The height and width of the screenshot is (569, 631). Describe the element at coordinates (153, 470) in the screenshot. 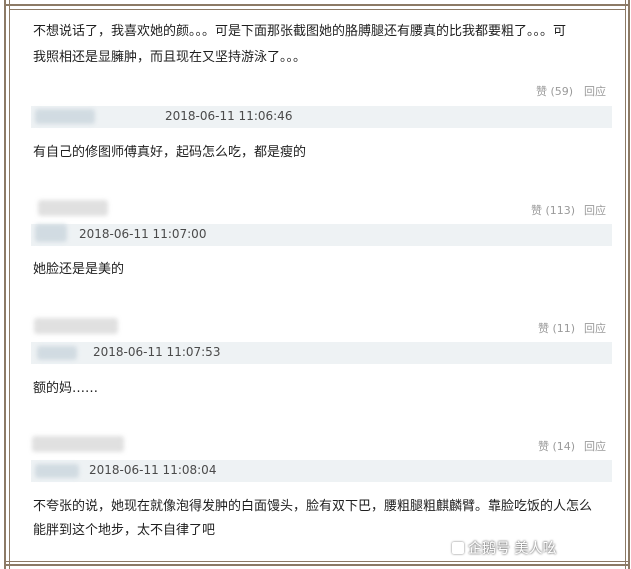

I see `comment-timestamp: 2018-06-11 11:08:04` at that location.